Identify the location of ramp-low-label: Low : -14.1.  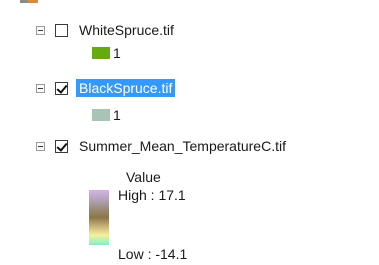
(153, 254).